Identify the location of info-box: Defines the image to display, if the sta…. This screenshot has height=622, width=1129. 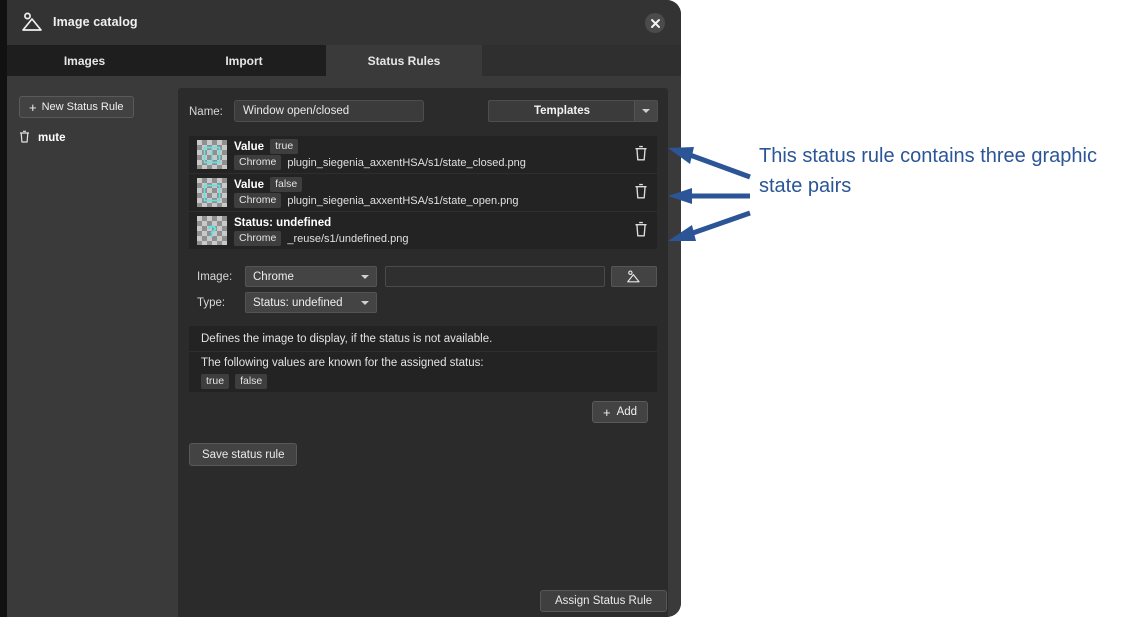
(423, 359).